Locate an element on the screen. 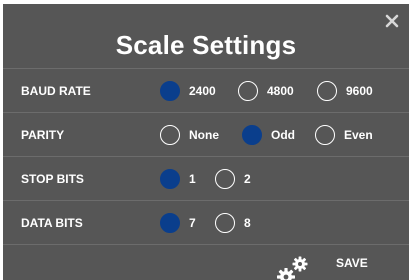  stop-bits-option-2: 2 is located at coordinates (233, 178).